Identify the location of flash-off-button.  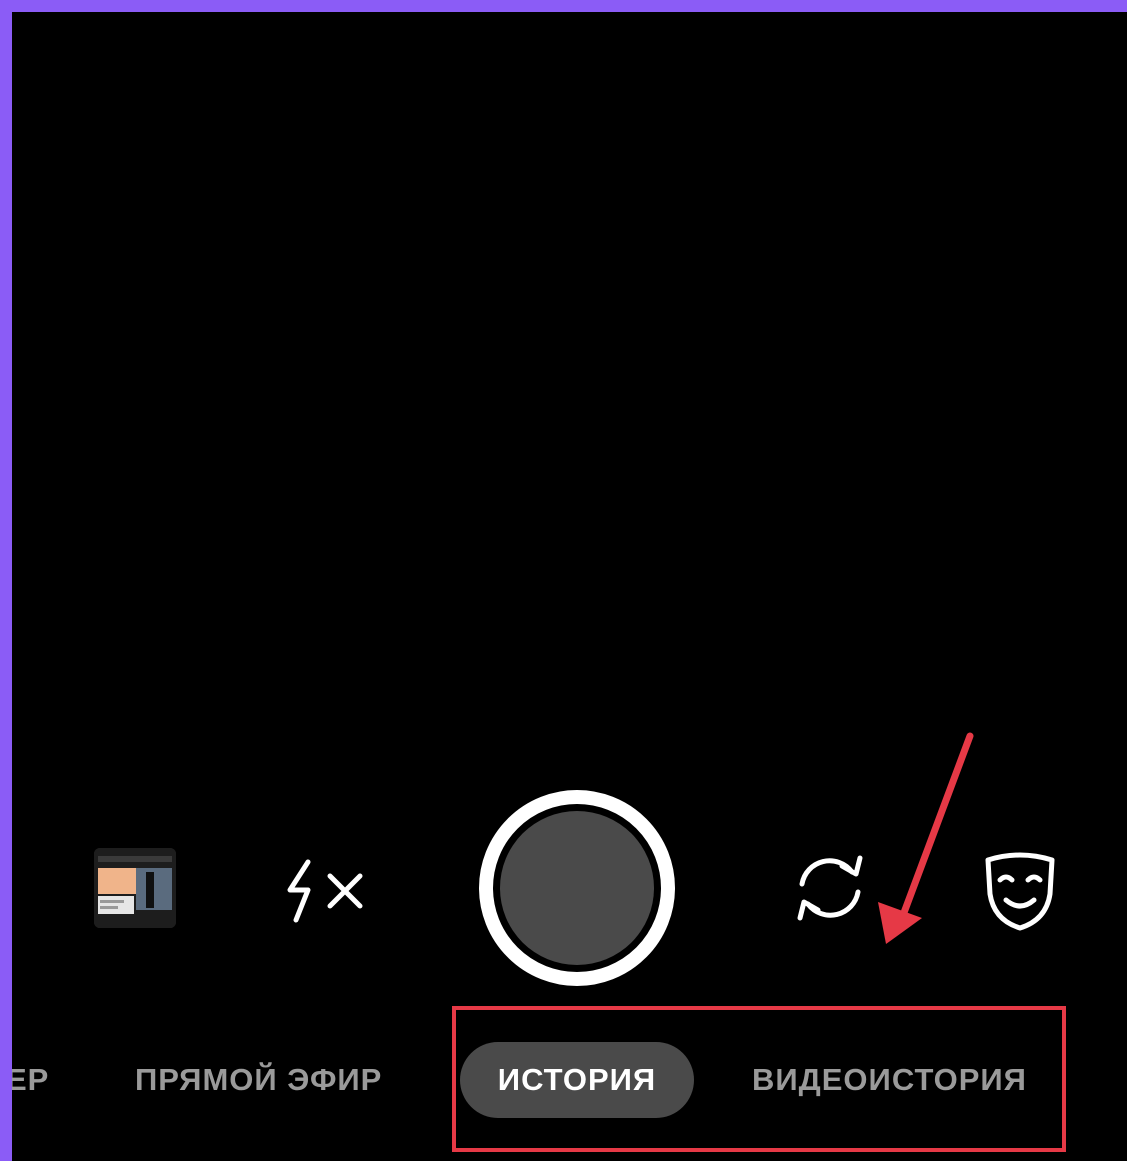
(326, 890).